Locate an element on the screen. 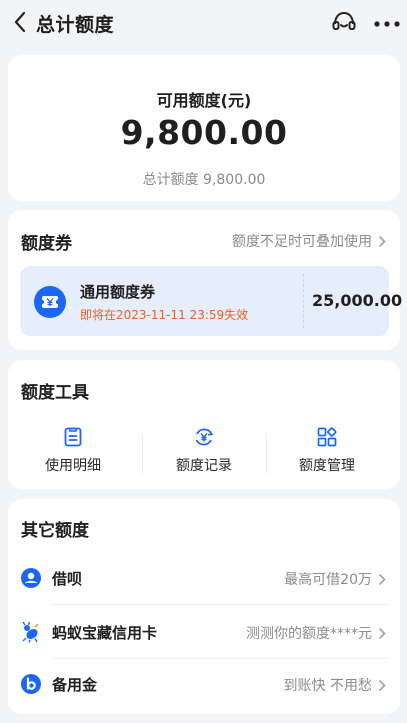  list-item-detail: 最高可借20万 is located at coordinates (335, 579).